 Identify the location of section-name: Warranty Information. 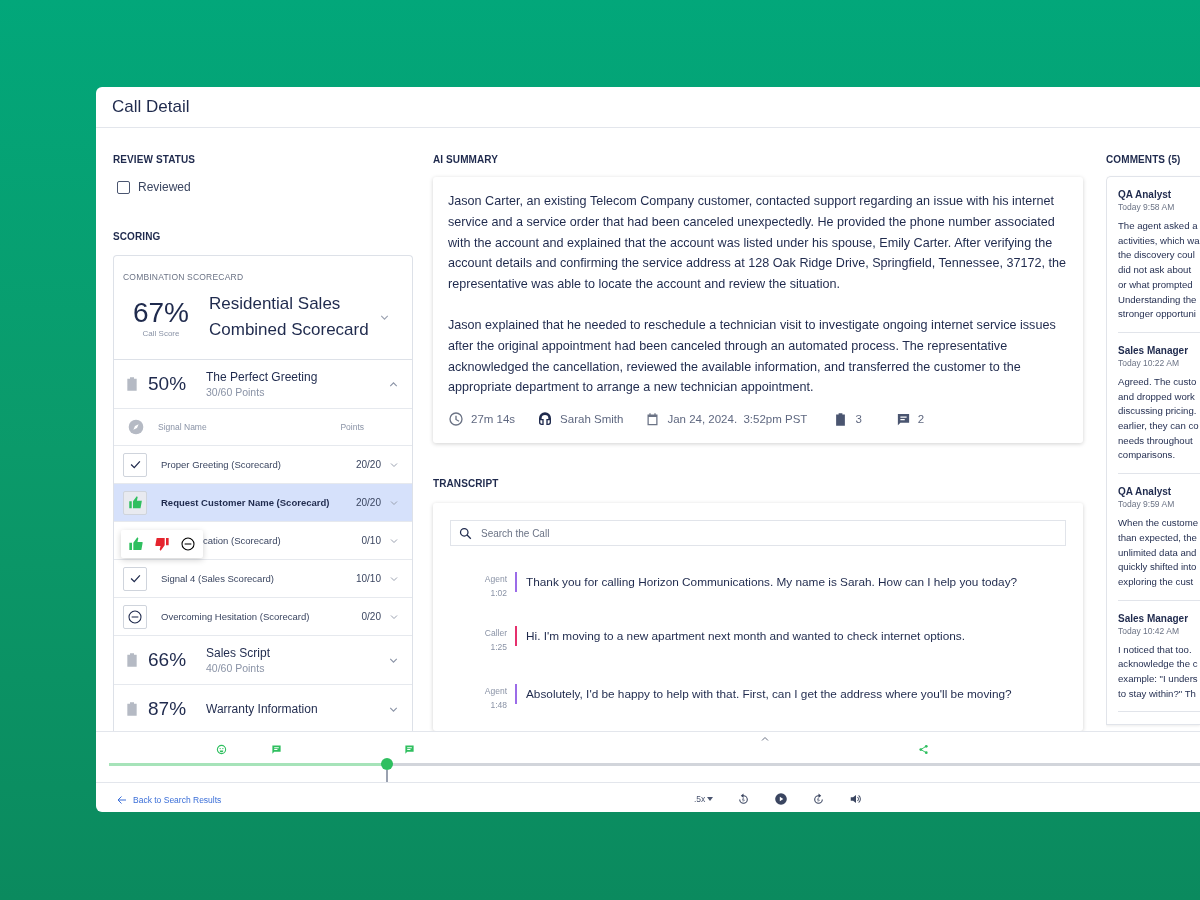
(262, 709).